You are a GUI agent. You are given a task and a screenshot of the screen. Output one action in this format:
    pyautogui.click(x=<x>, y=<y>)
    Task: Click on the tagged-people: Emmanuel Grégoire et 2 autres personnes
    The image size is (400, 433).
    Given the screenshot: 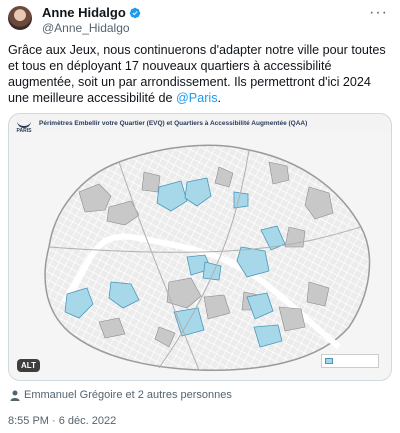 What is the action you would take?
    pyautogui.click(x=121, y=395)
    